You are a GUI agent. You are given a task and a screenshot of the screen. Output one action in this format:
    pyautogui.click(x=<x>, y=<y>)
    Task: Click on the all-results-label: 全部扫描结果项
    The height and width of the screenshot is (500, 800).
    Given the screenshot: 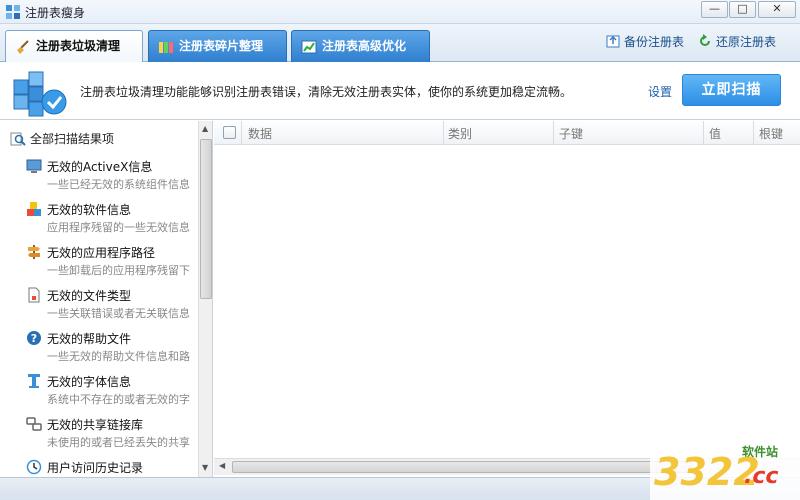 What is the action you would take?
    pyautogui.click(x=72, y=139)
    